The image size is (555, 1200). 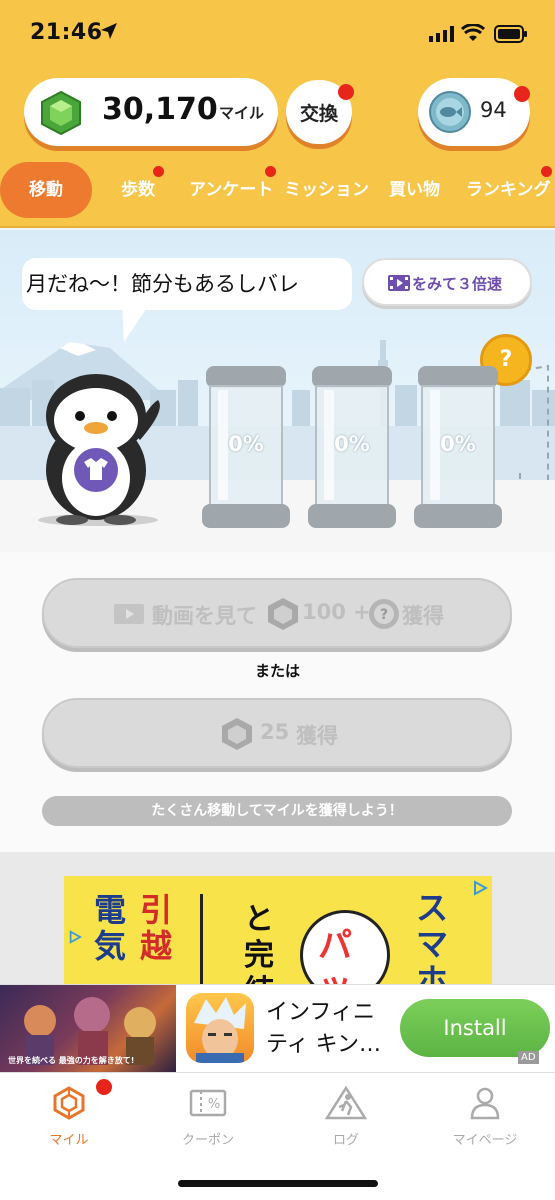 I want to click on miles-balance: 30,170 マイル, so click(x=151, y=112).